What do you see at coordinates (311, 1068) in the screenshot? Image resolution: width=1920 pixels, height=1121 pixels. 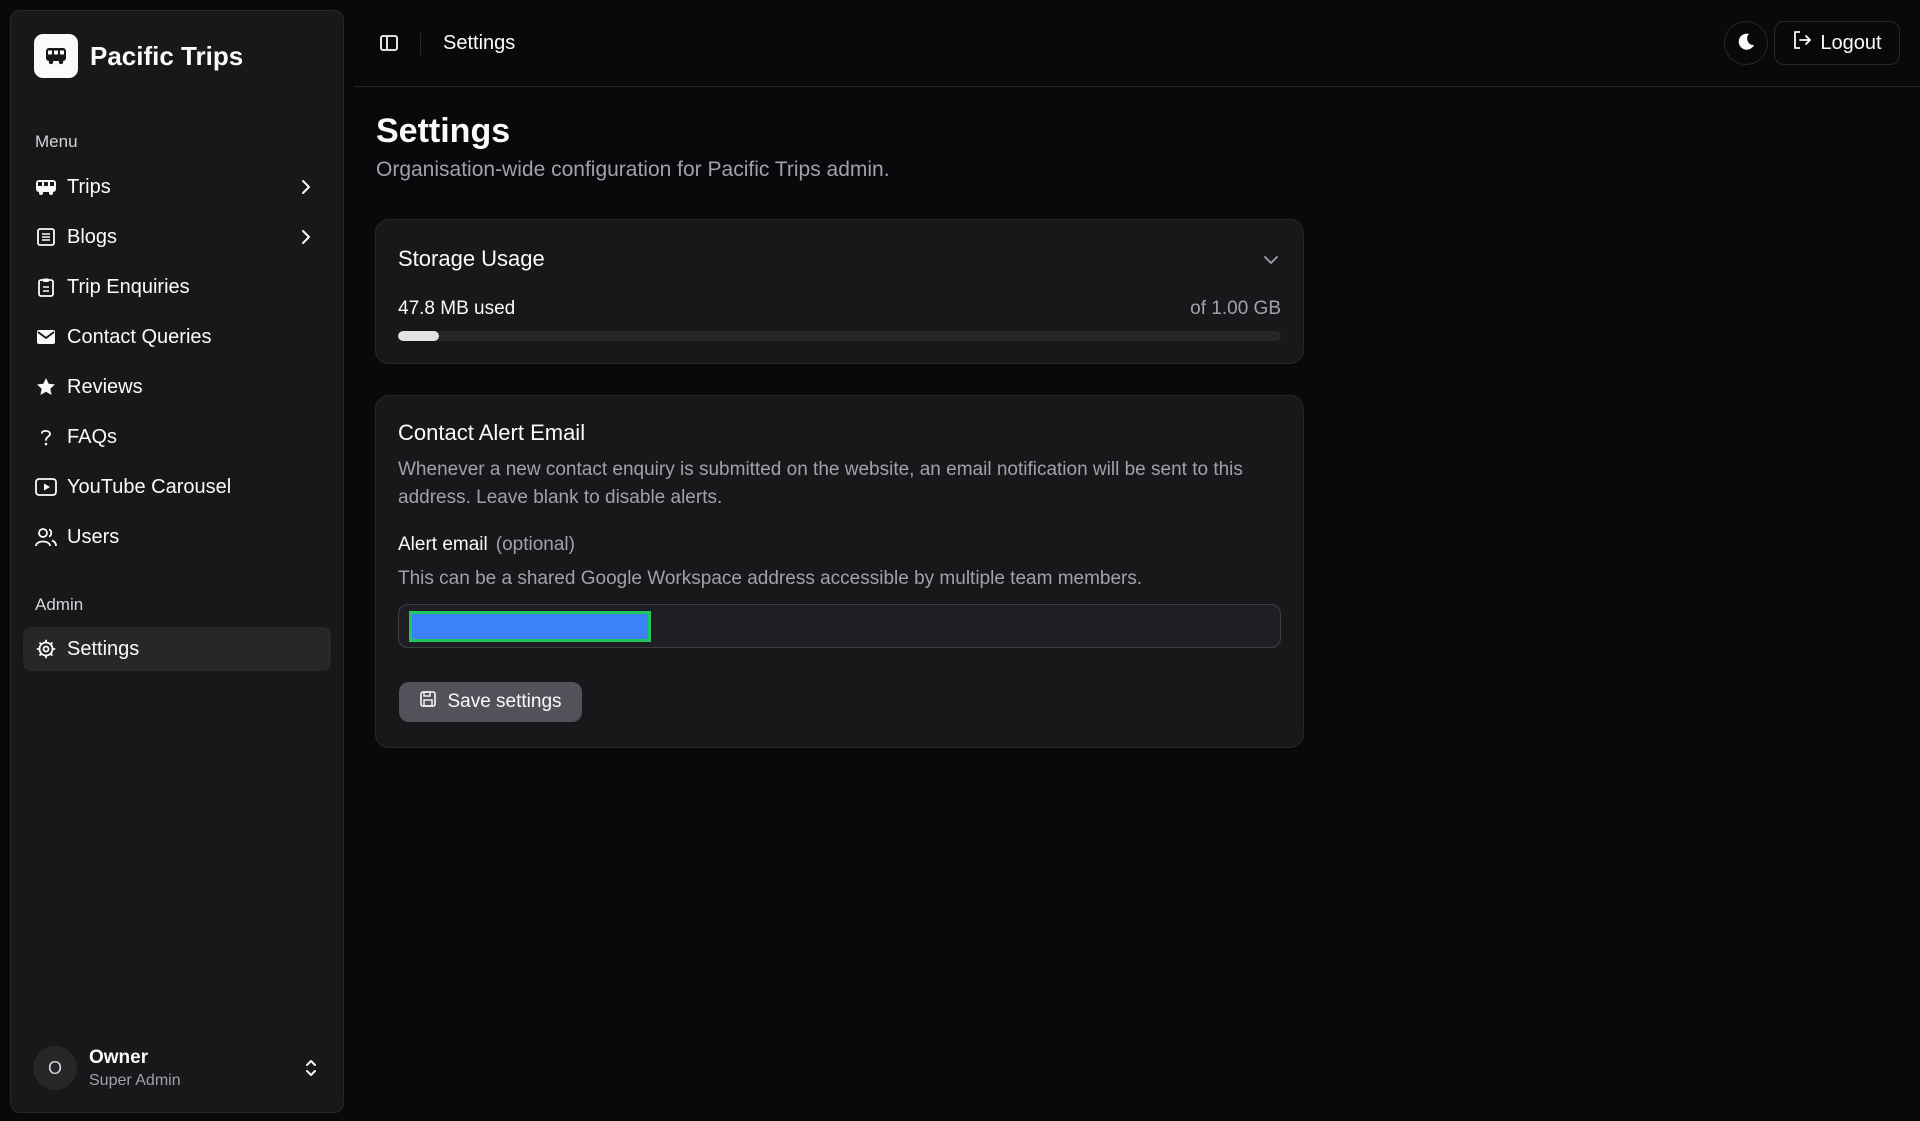 I see `chevron-up-down-icon` at bounding box center [311, 1068].